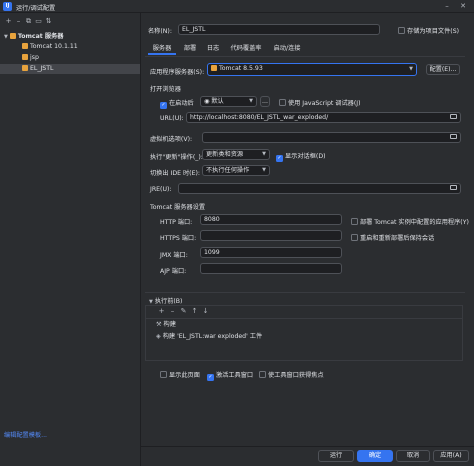 Image resolution: width=474 pixels, height=466 pixels. What do you see at coordinates (48, 21) in the screenshot?
I see `sort-icon: ⇅` at bounding box center [48, 21].